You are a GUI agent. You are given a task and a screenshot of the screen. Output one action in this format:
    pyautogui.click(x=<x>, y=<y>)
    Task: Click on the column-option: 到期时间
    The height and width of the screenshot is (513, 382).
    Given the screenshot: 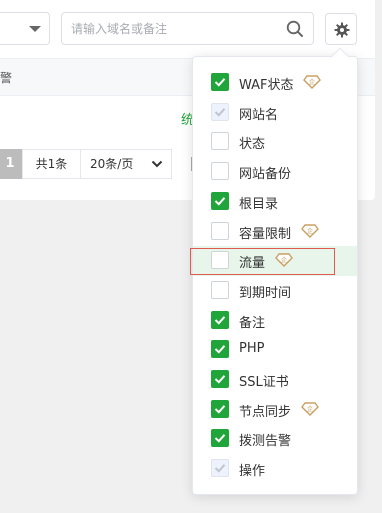 What is the action you would take?
    pyautogui.click(x=275, y=291)
    